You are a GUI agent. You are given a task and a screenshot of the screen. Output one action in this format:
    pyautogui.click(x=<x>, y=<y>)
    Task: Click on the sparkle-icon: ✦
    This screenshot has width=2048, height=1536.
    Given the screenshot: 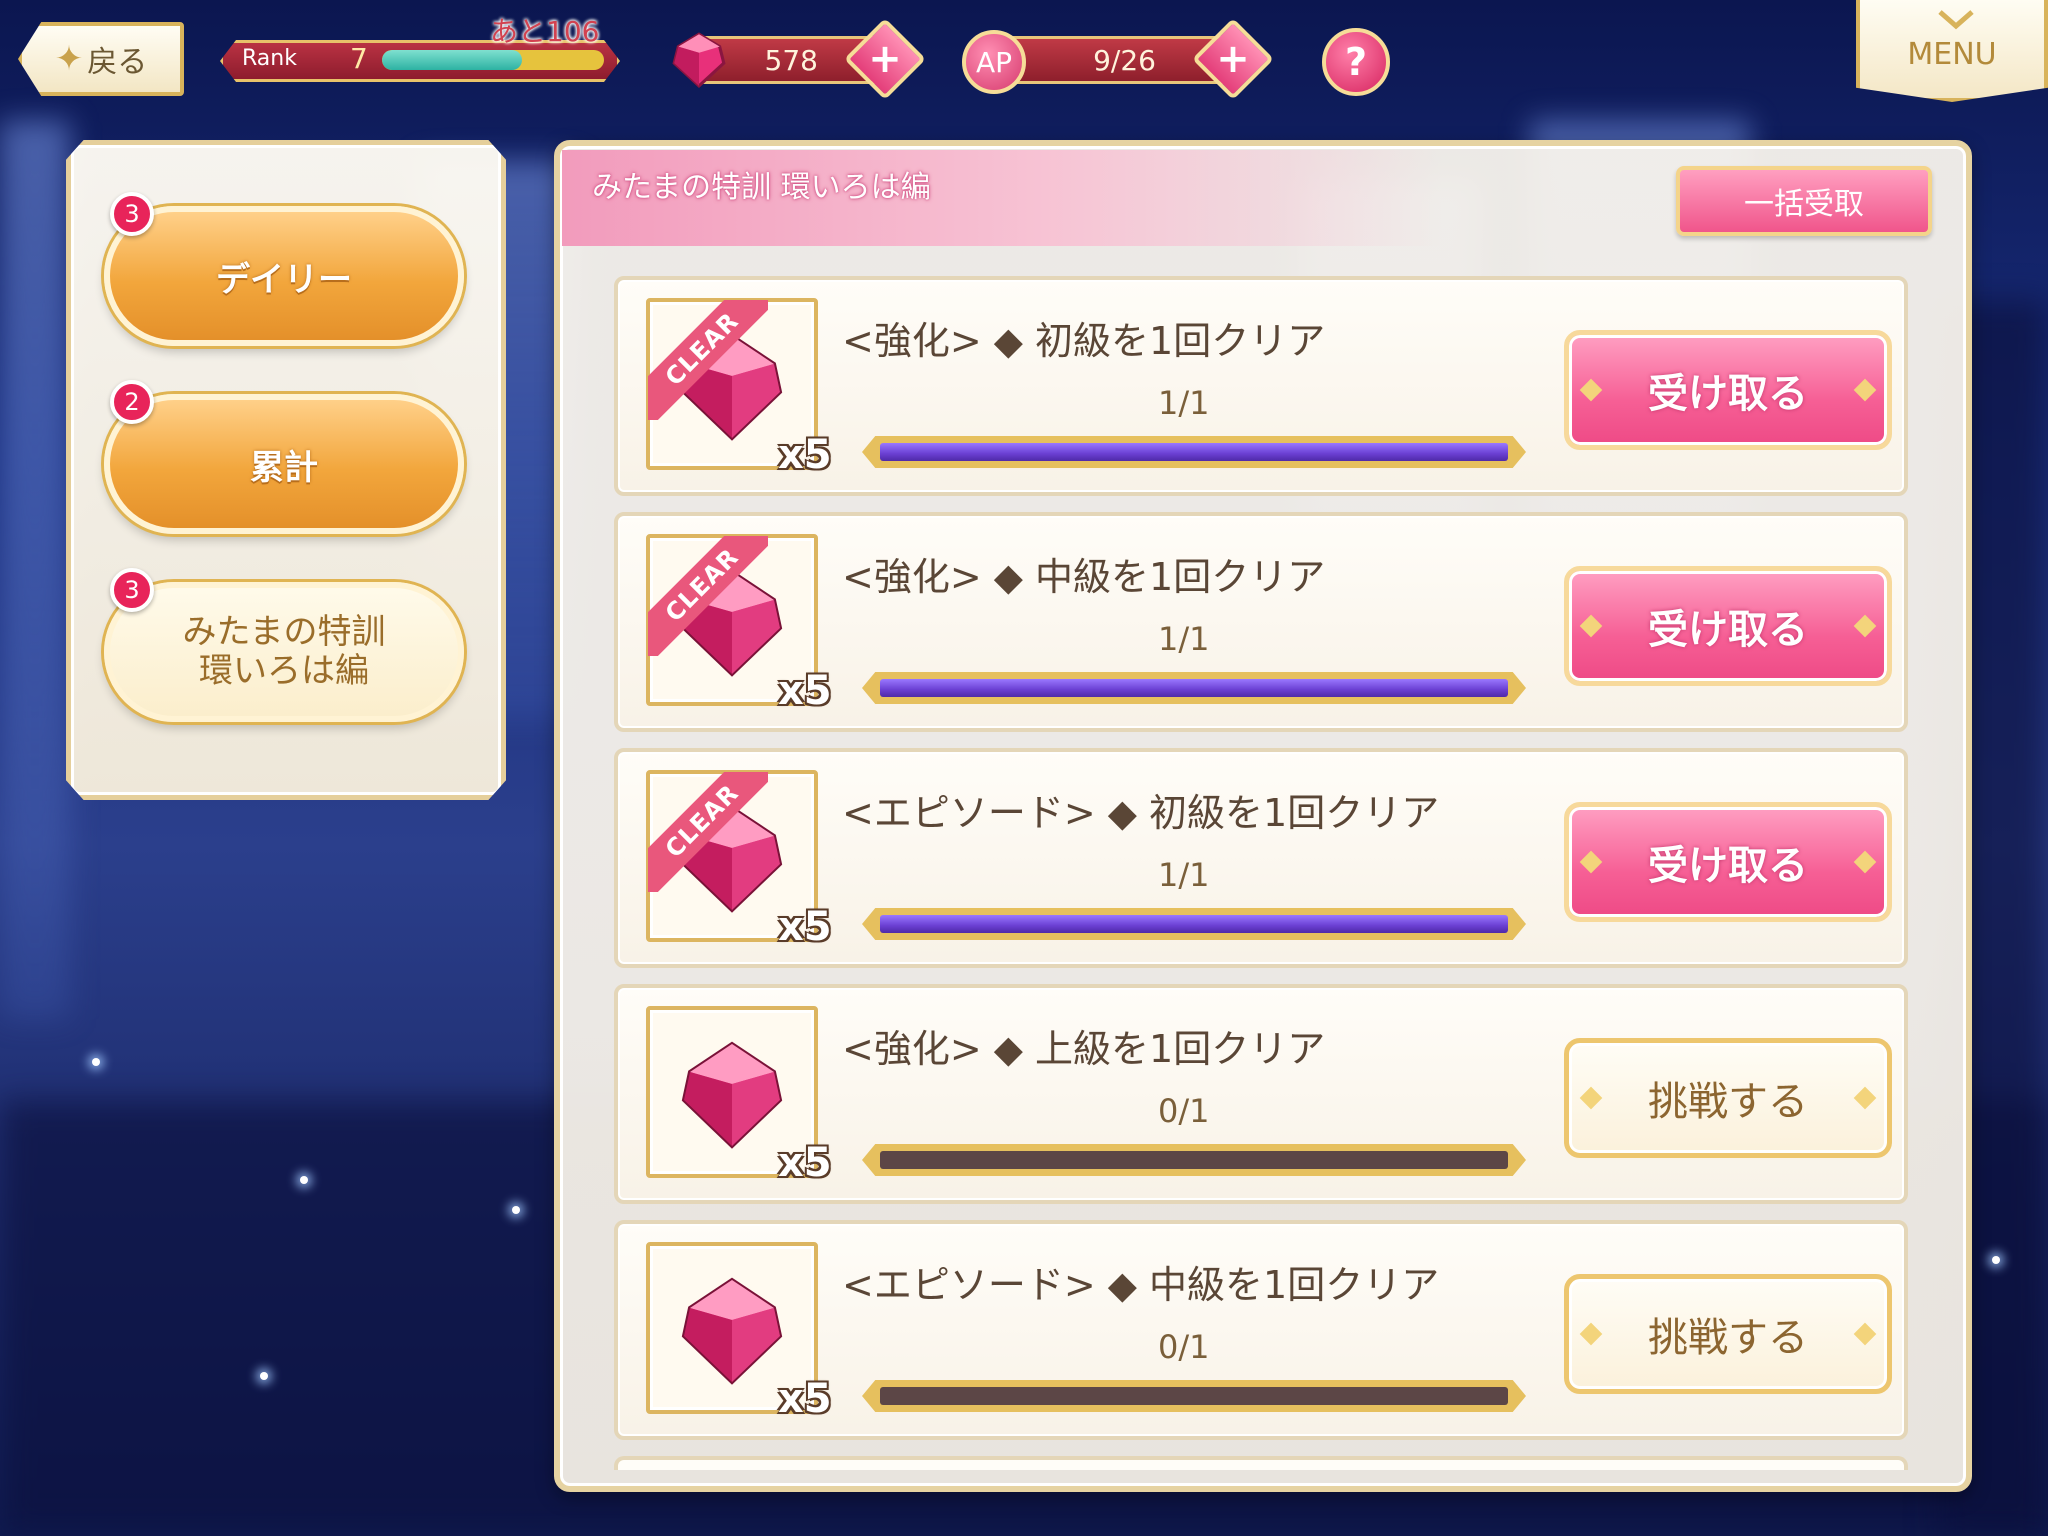 What is the action you would take?
    pyautogui.click(x=69, y=59)
    